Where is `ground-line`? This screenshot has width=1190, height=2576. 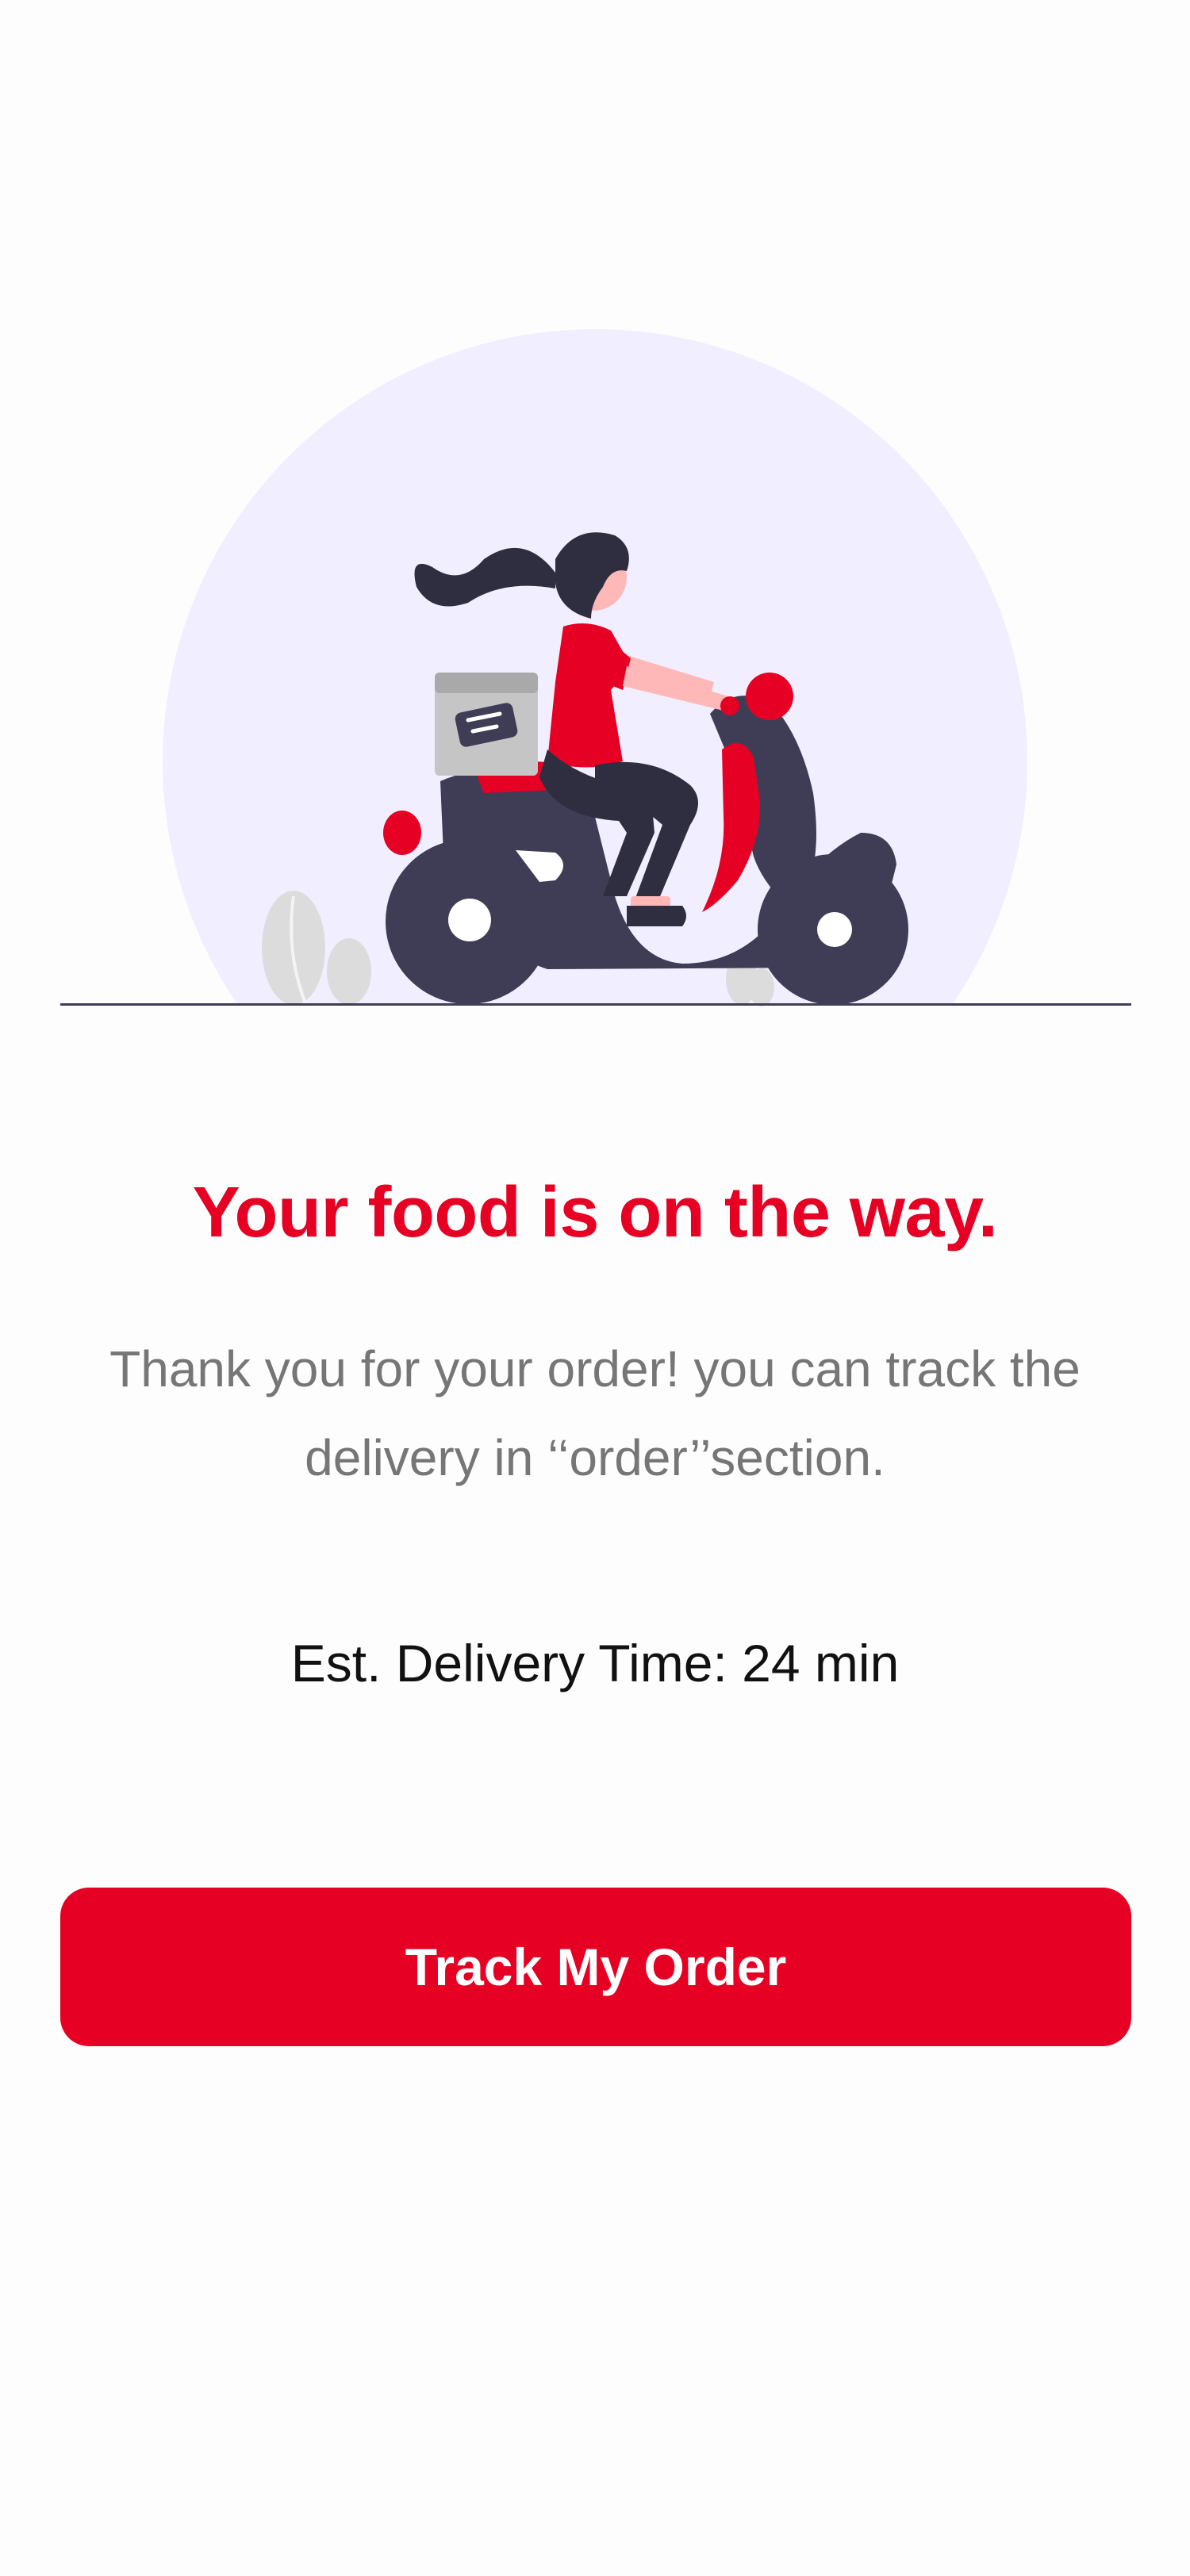 ground-line is located at coordinates (595, 1004).